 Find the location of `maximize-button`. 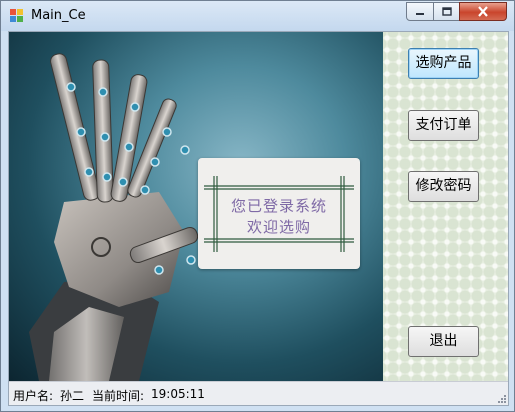

maximize-button is located at coordinates (446, 11).